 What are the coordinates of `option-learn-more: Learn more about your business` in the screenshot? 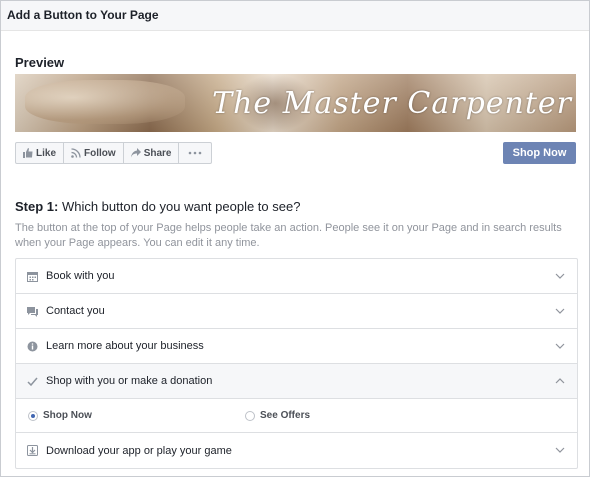 It's located at (296, 346).